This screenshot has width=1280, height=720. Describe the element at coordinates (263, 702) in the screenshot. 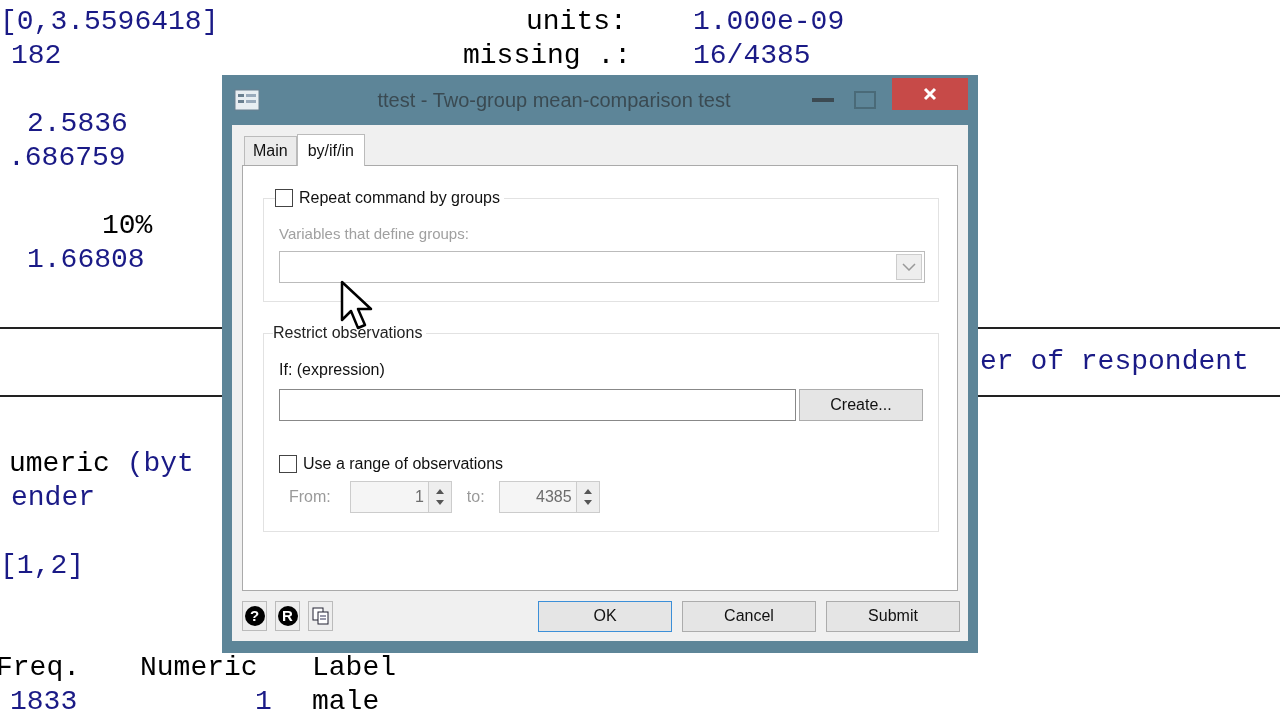

I see `output-text: 1` at that location.